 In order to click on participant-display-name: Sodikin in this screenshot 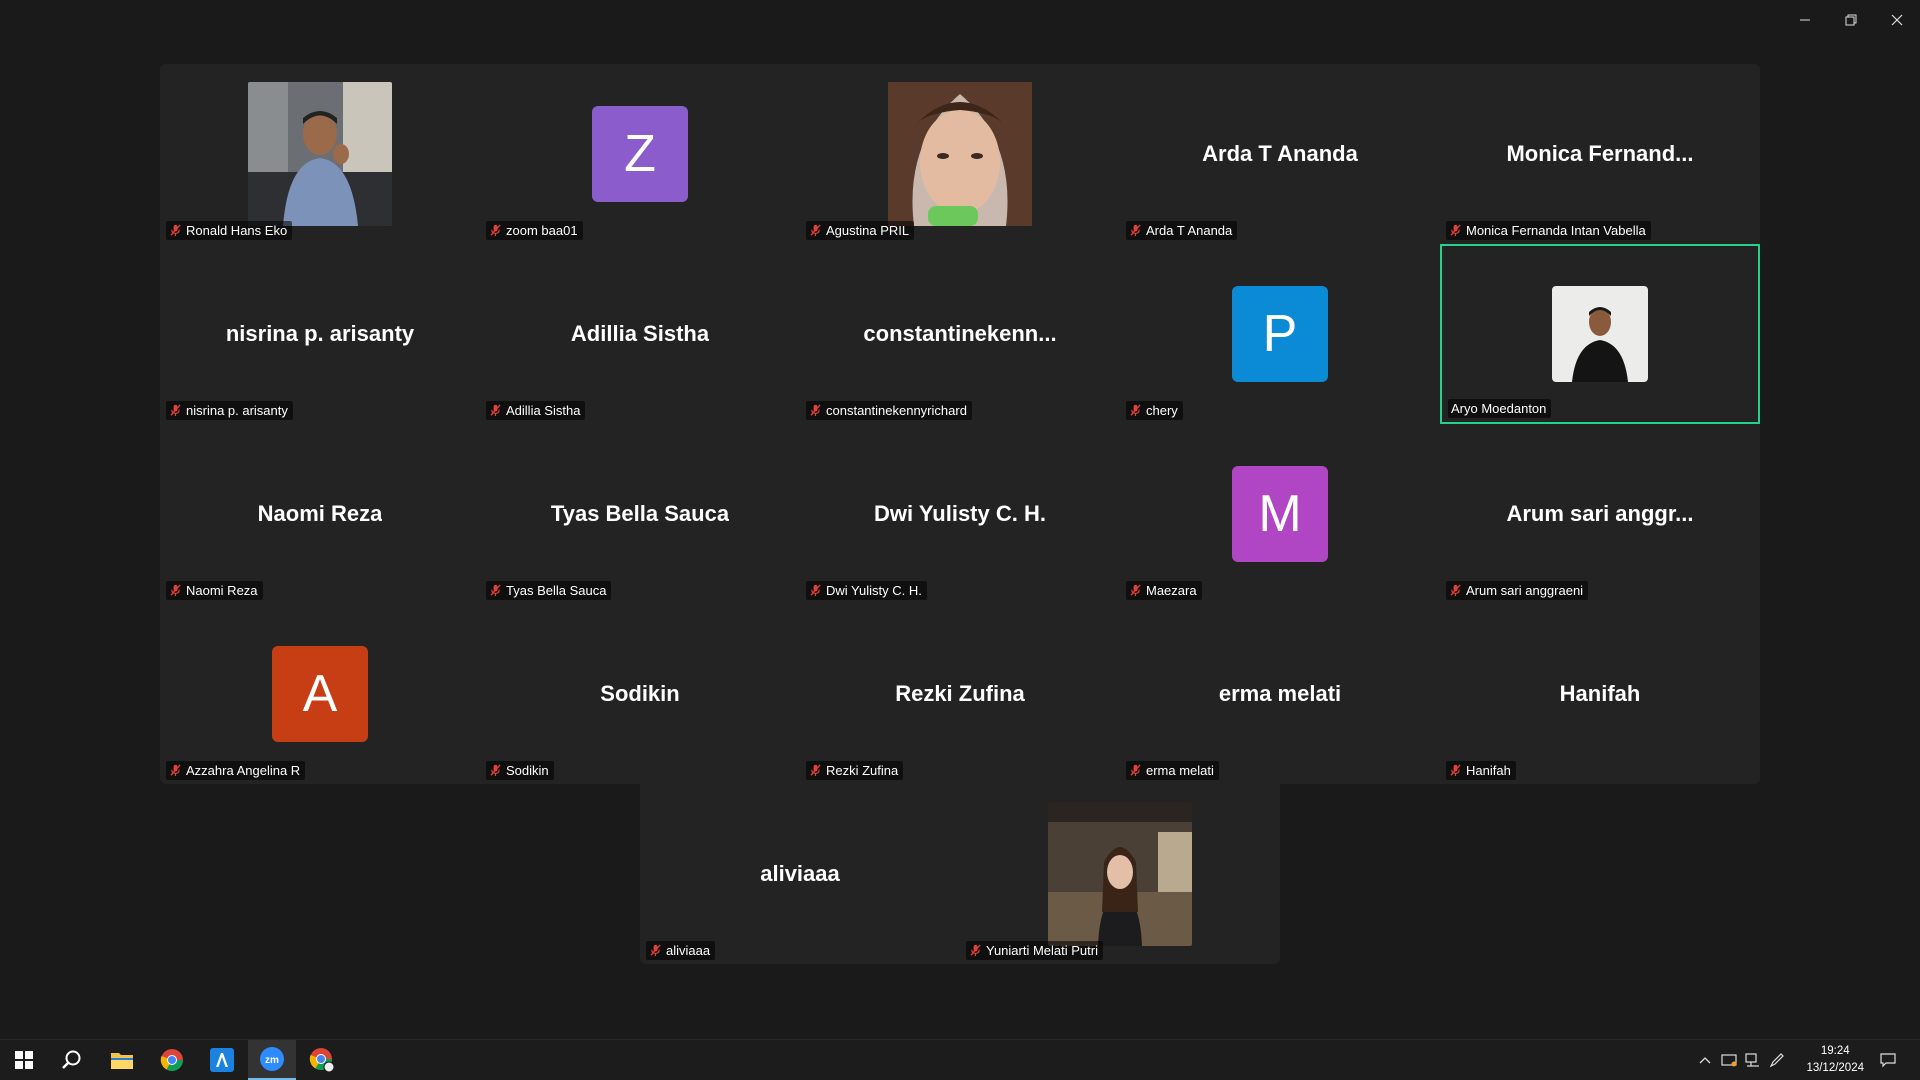, I will do `click(640, 693)`.